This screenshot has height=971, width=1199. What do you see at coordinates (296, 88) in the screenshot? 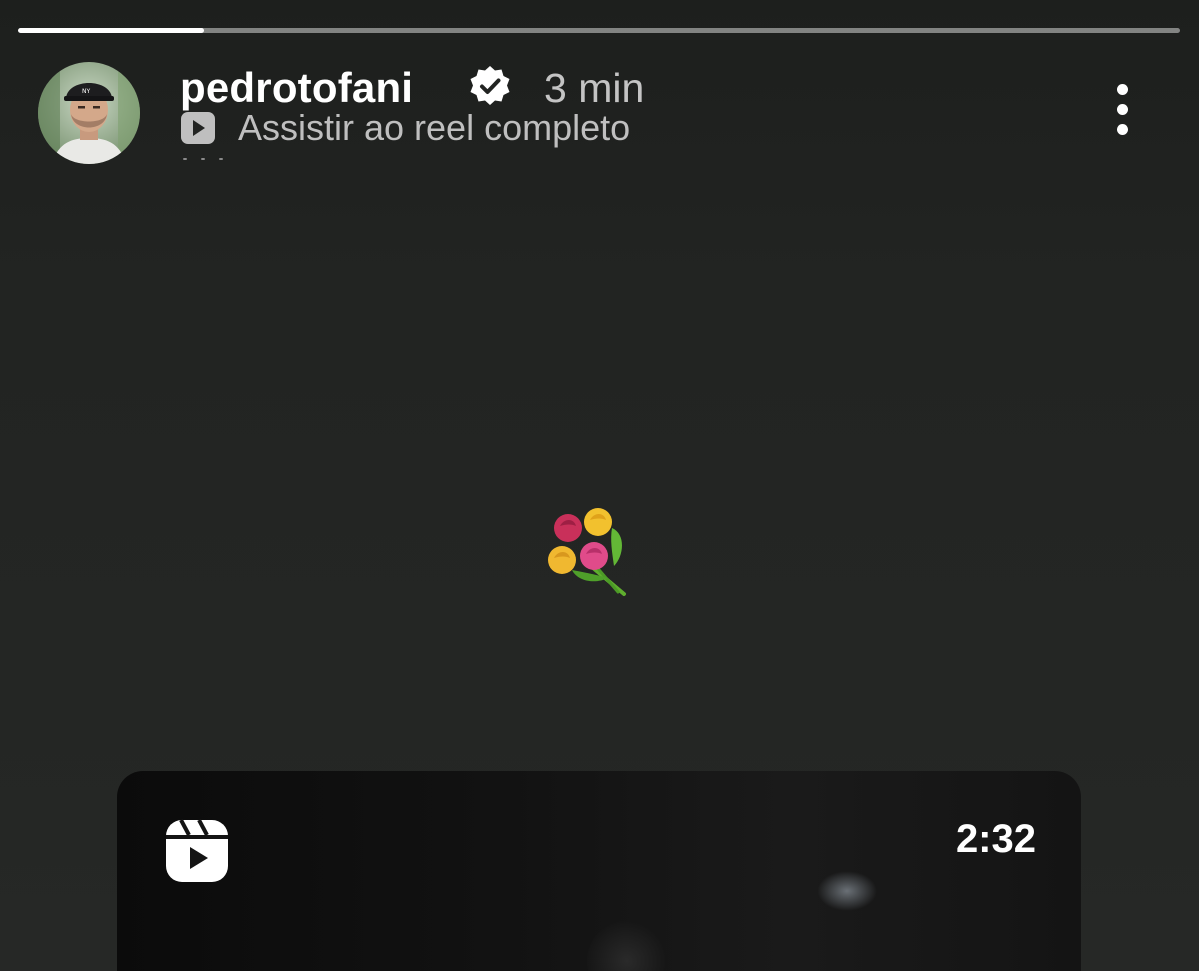
I see `username: pedrotofani` at bounding box center [296, 88].